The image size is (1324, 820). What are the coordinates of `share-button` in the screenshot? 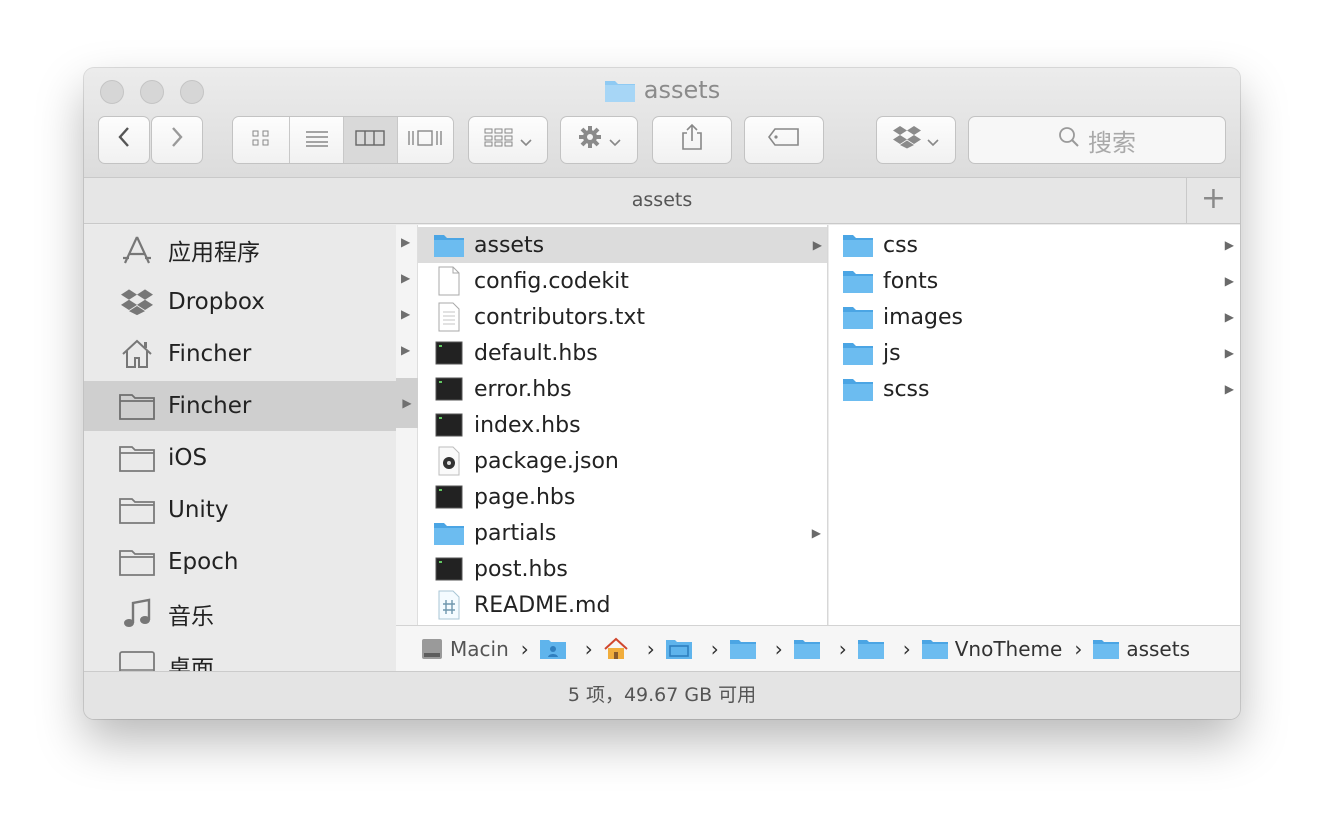 It's located at (692, 140).